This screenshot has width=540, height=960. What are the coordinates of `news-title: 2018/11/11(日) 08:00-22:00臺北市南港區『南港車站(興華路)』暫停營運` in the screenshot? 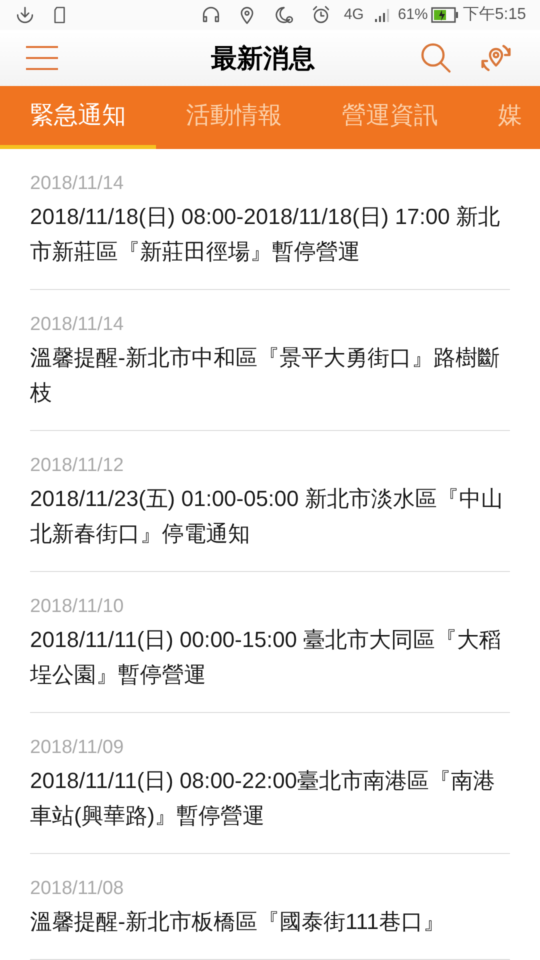 It's located at (270, 798).